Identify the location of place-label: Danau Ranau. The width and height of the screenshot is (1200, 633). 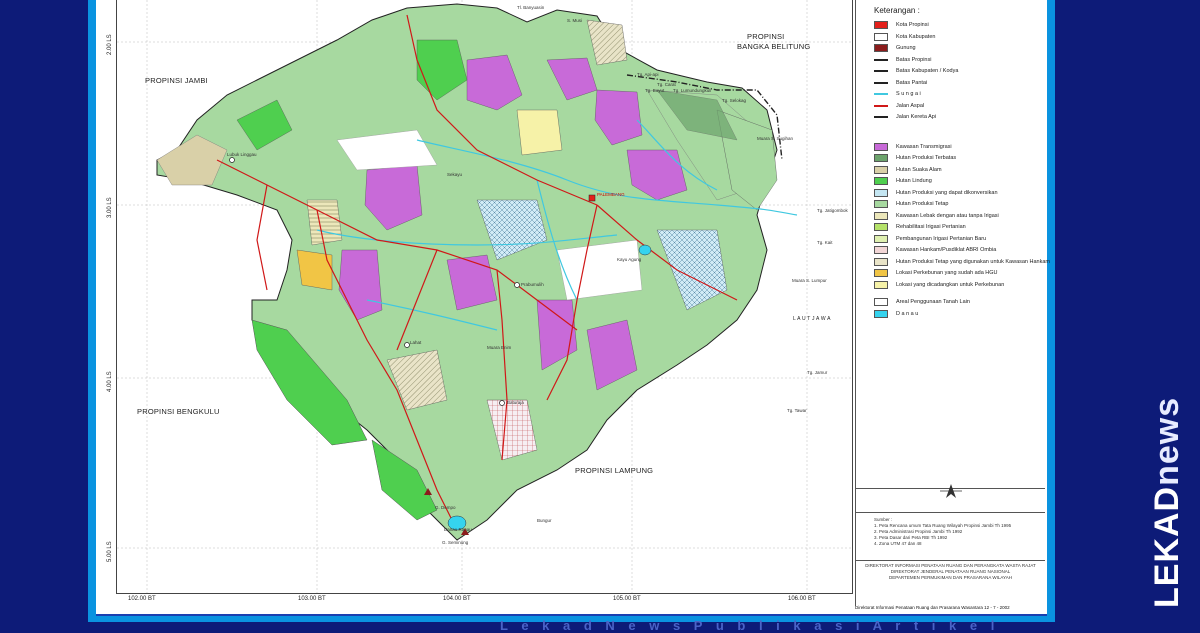
(458, 529).